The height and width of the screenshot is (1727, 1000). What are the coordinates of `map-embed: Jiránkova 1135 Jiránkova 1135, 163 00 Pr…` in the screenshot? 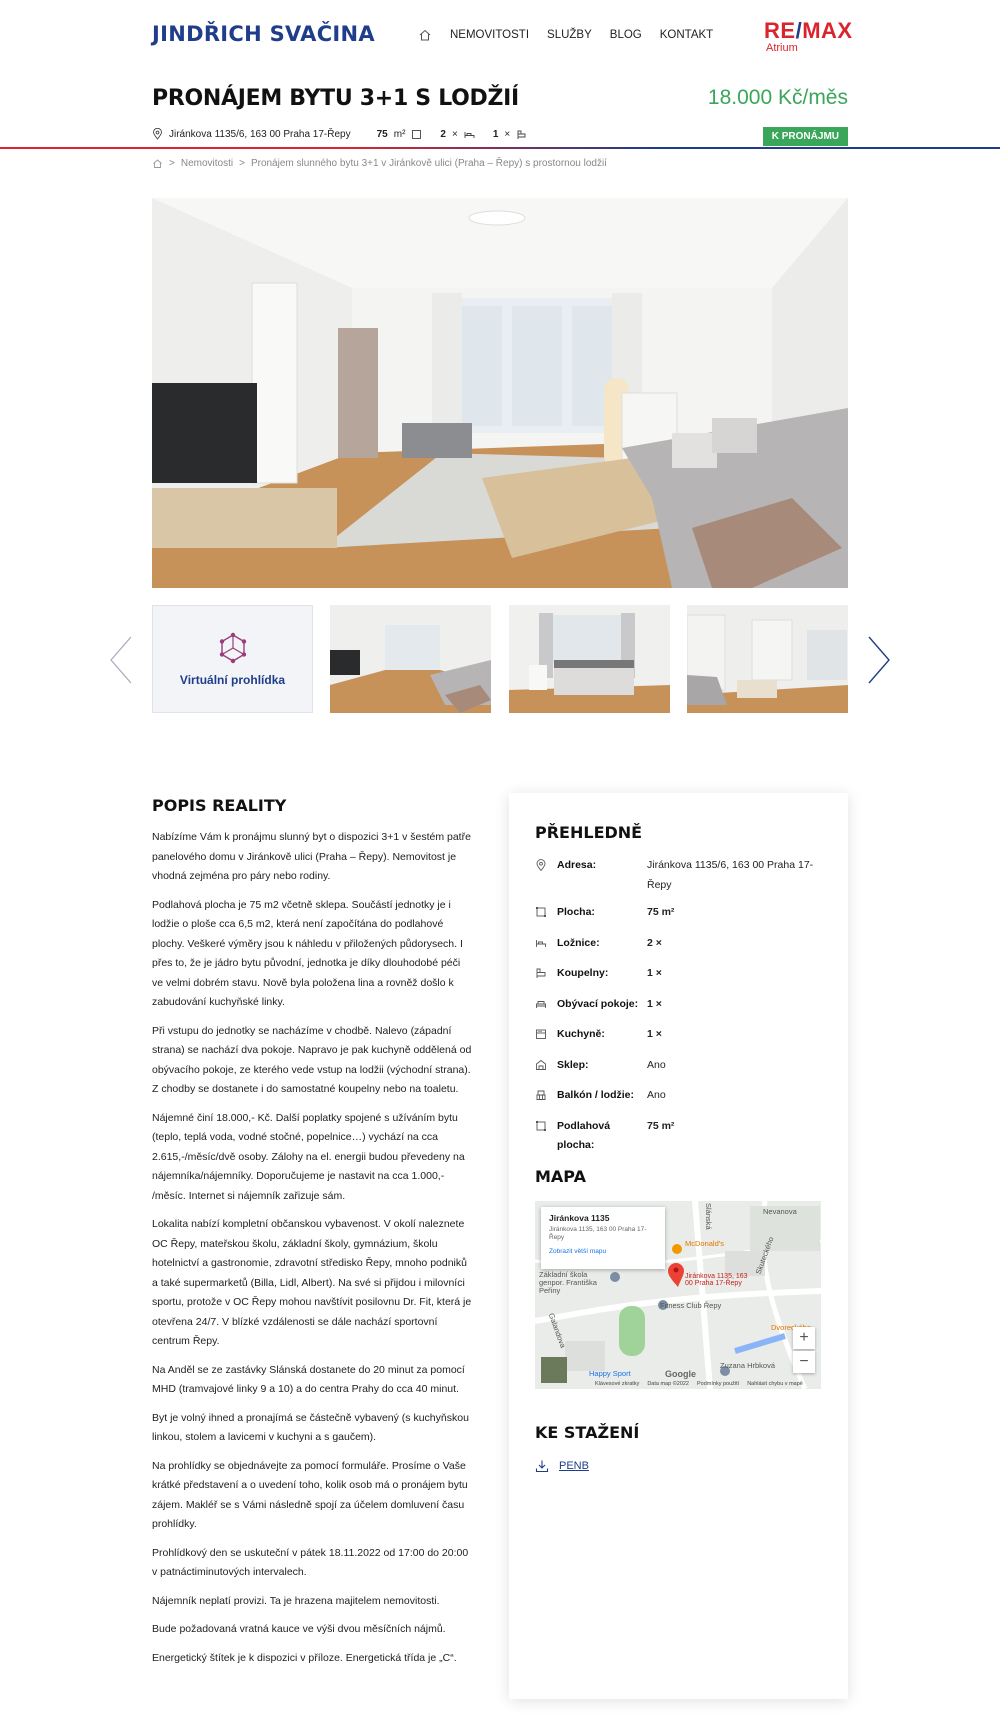 It's located at (678, 1295).